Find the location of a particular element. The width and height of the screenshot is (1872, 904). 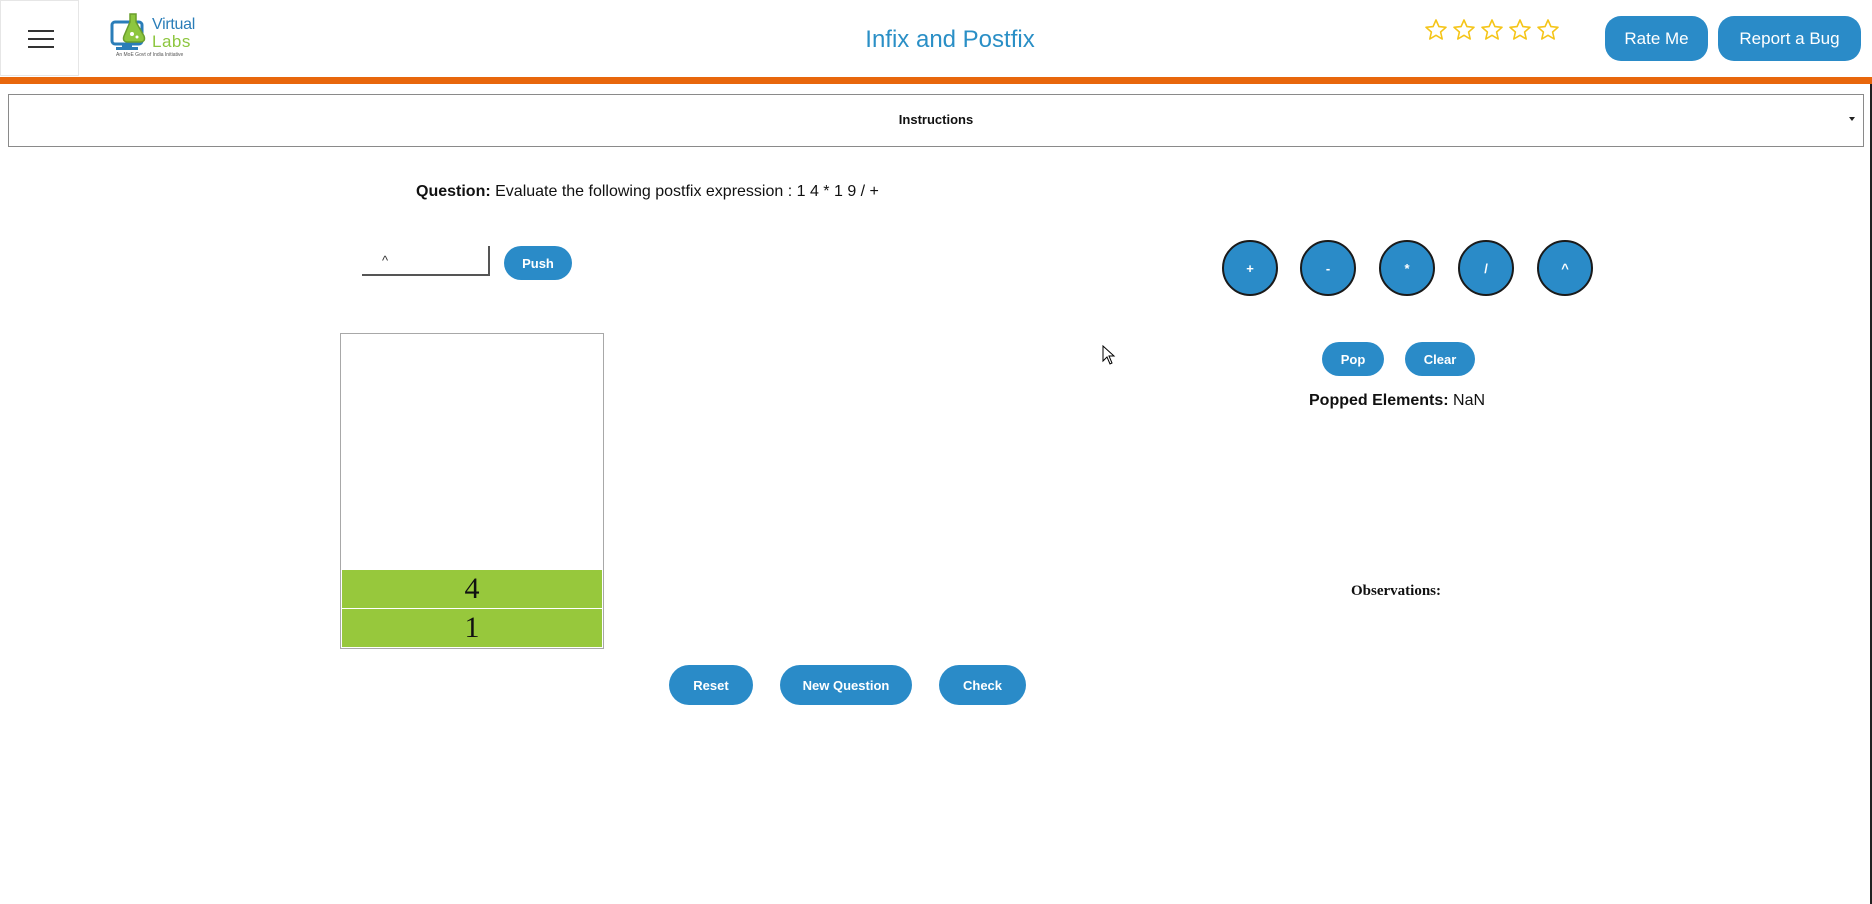

question-label: Question: is located at coordinates (453, 191).